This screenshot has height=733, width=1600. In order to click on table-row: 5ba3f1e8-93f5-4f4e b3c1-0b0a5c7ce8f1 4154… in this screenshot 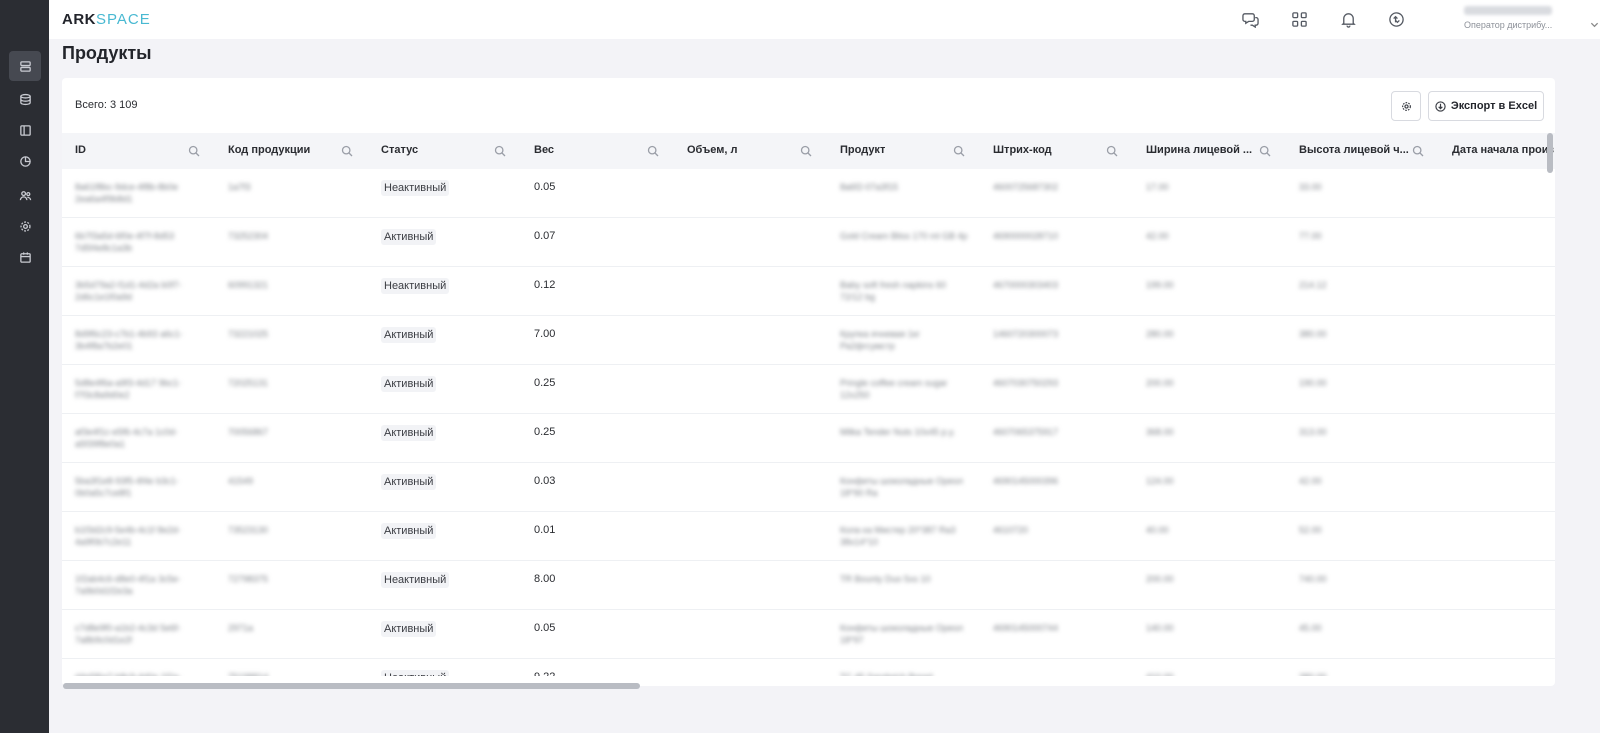, I will do `click(808, 487)`.